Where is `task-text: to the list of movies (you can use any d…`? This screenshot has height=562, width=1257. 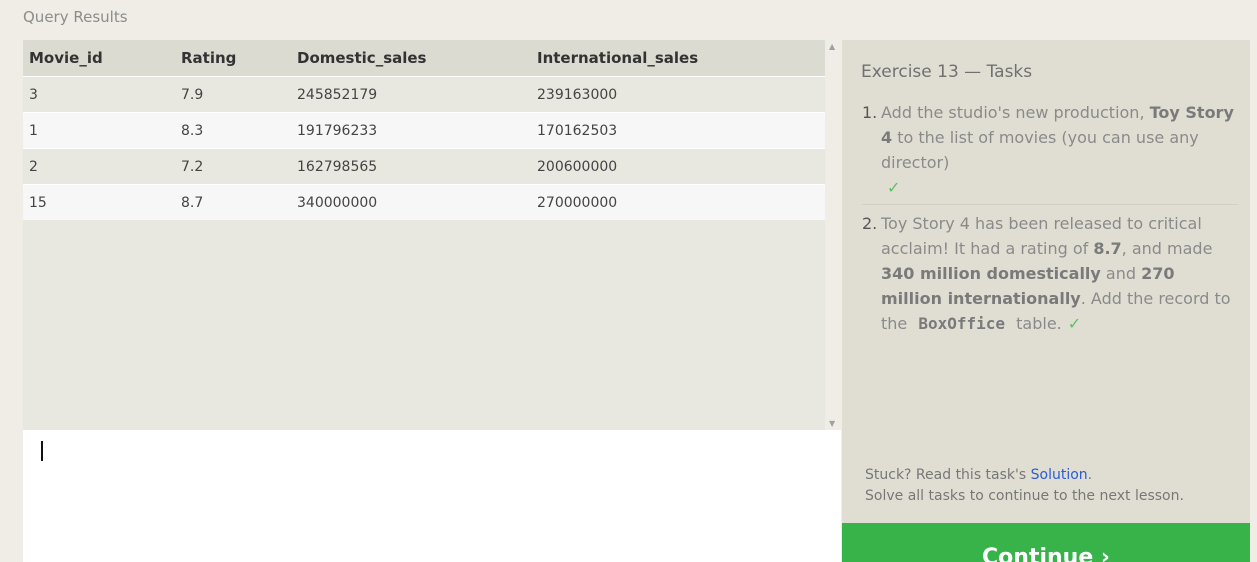 task-text: to the list of movies (you can use any d… is located at coordinates (1040, 150).